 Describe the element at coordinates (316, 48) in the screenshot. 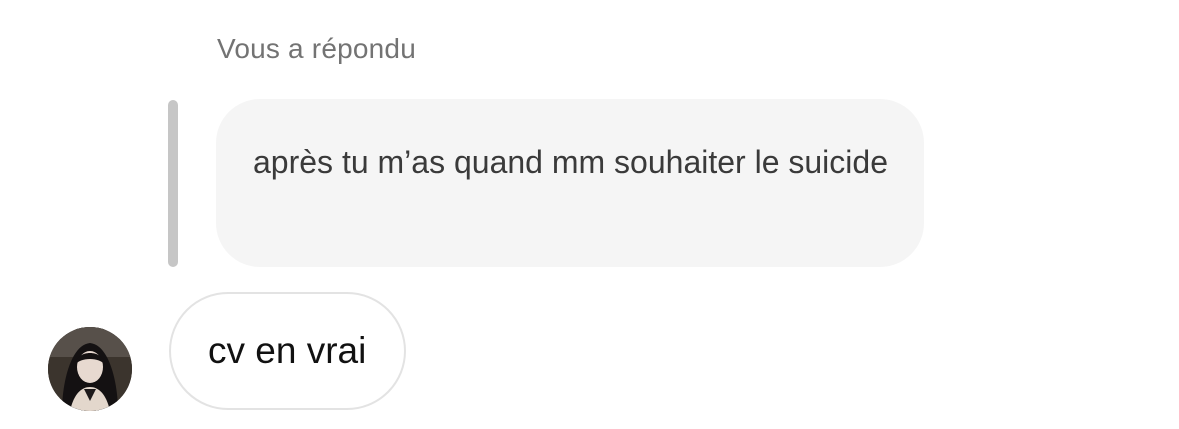

I see `reply-label: Vous a répondu` at that location.